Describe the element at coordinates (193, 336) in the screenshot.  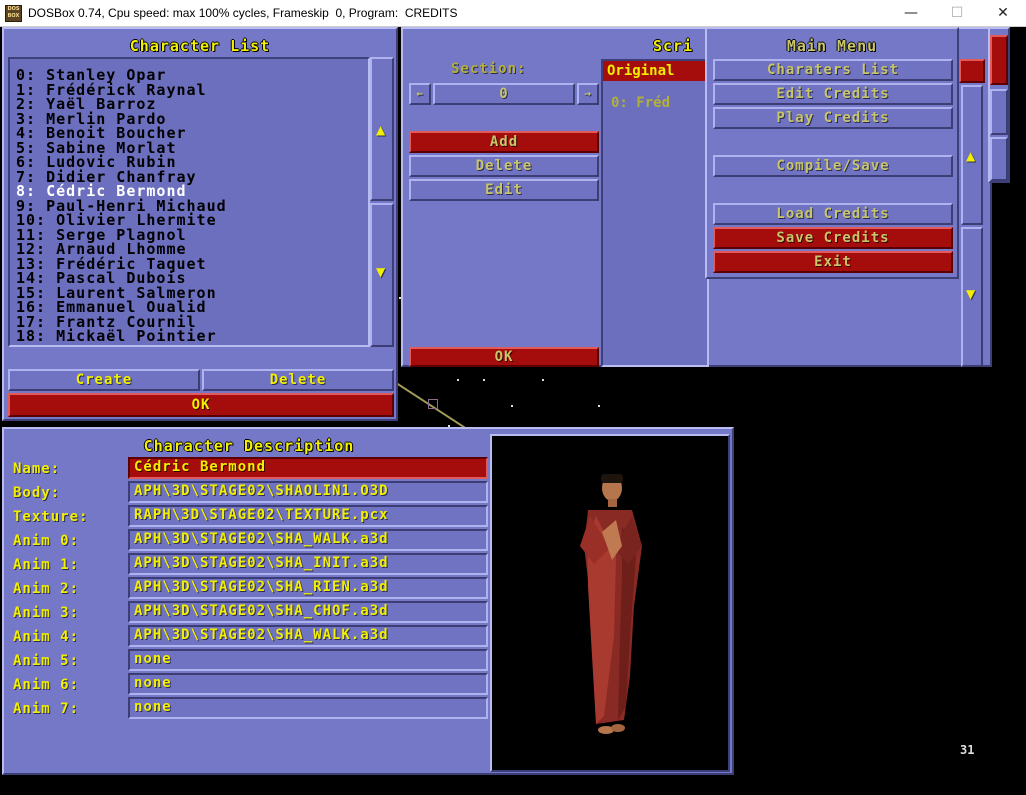
I see `character-list-item: 18: Mickaël Pointier` at that location.